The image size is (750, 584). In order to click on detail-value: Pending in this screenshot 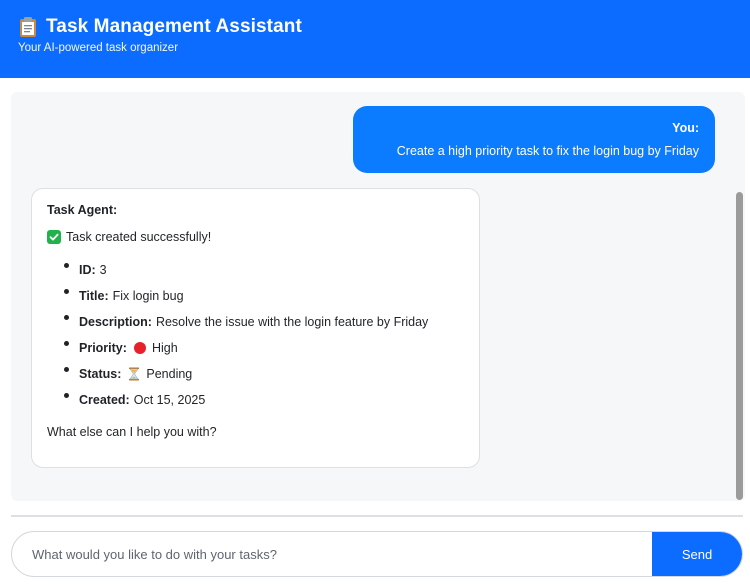, I will do `click(169, 374)`.